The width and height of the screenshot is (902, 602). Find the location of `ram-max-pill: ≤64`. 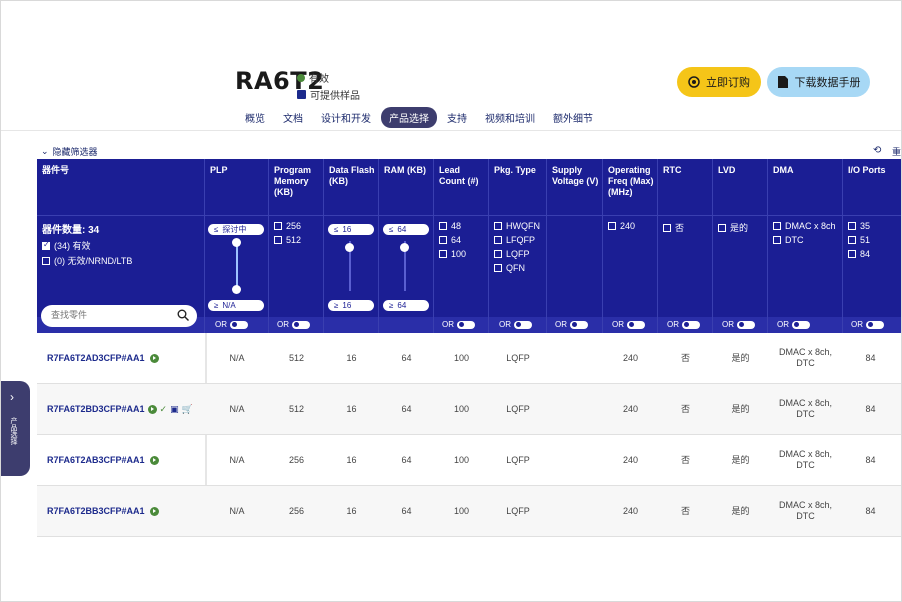

ram-max-pill: ≤64 is located at coordinates (406, 229).